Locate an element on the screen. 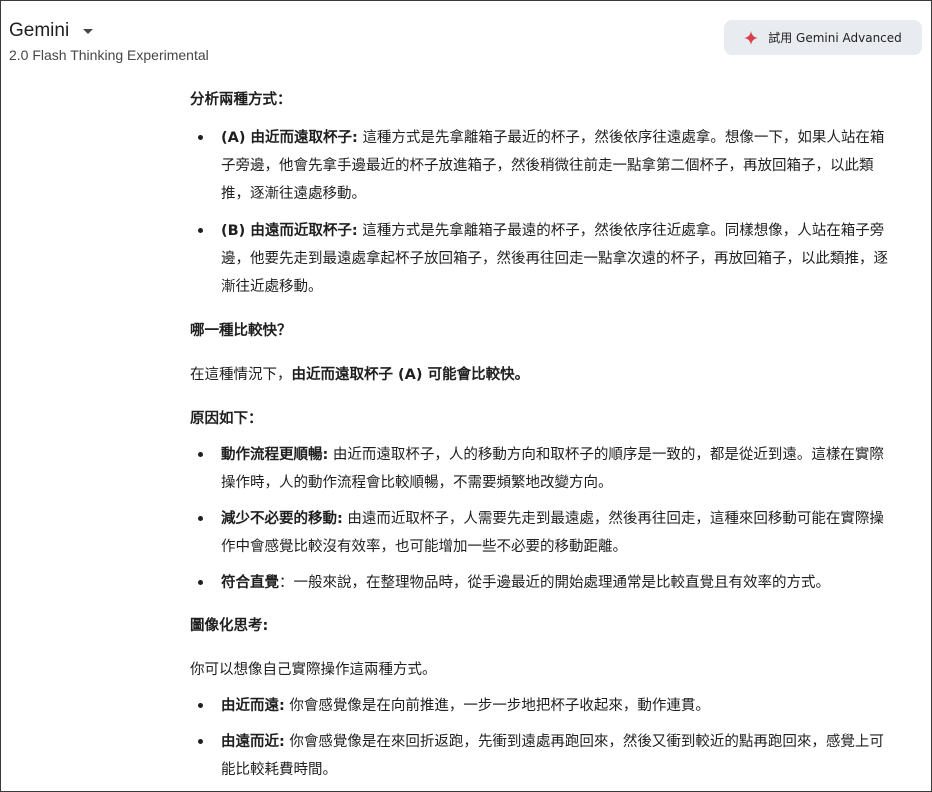 The width and height of the screenshot is (932, 792). list-item-text: 你會感覺像是在向前推進，一步一步地把杯子收起來，動作連貫。 is located at coordinates (499, 706).